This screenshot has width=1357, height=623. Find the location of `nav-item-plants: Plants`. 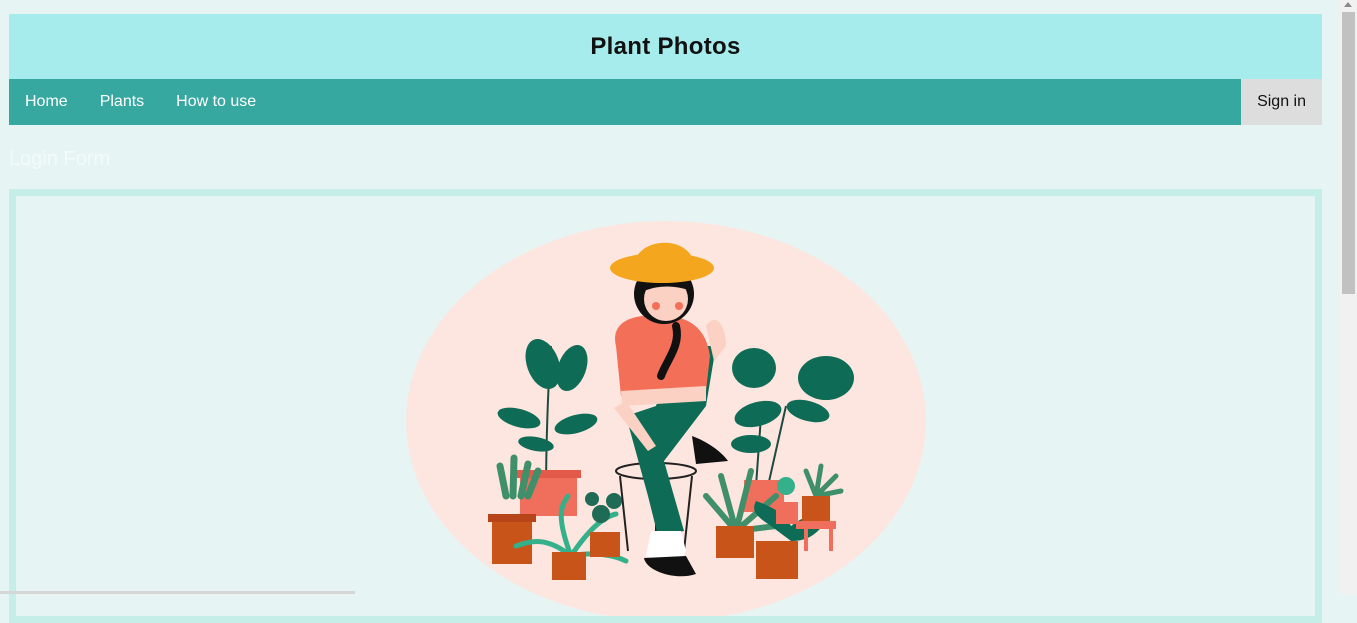

nav-item-plants: Plants is located at coordinates (122, 102).